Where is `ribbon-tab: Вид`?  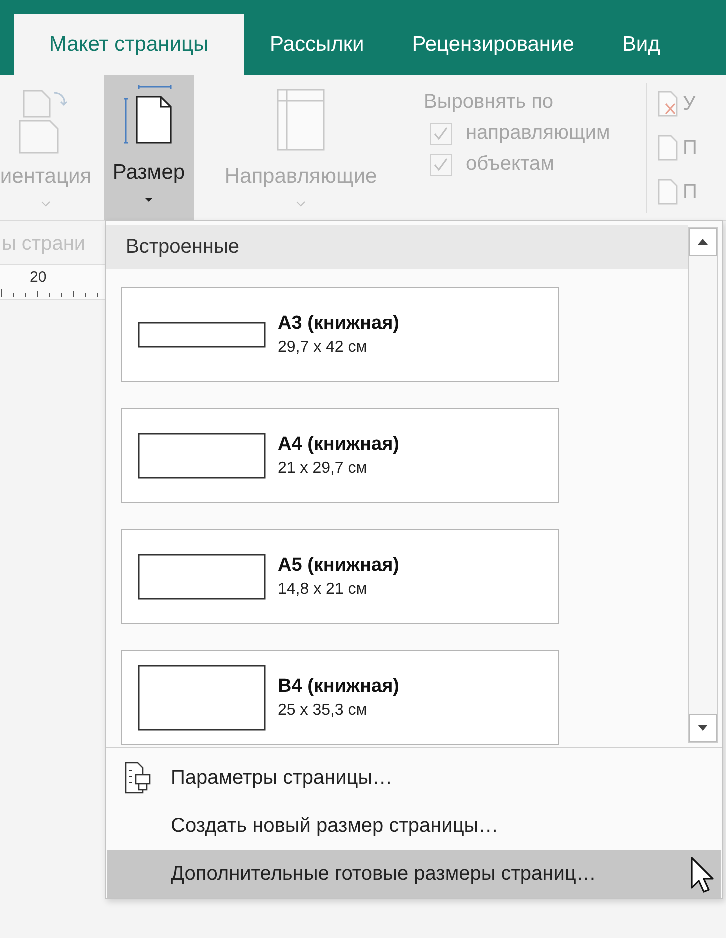 ribbon-tab: Вид is located at coordinates (641, 44).